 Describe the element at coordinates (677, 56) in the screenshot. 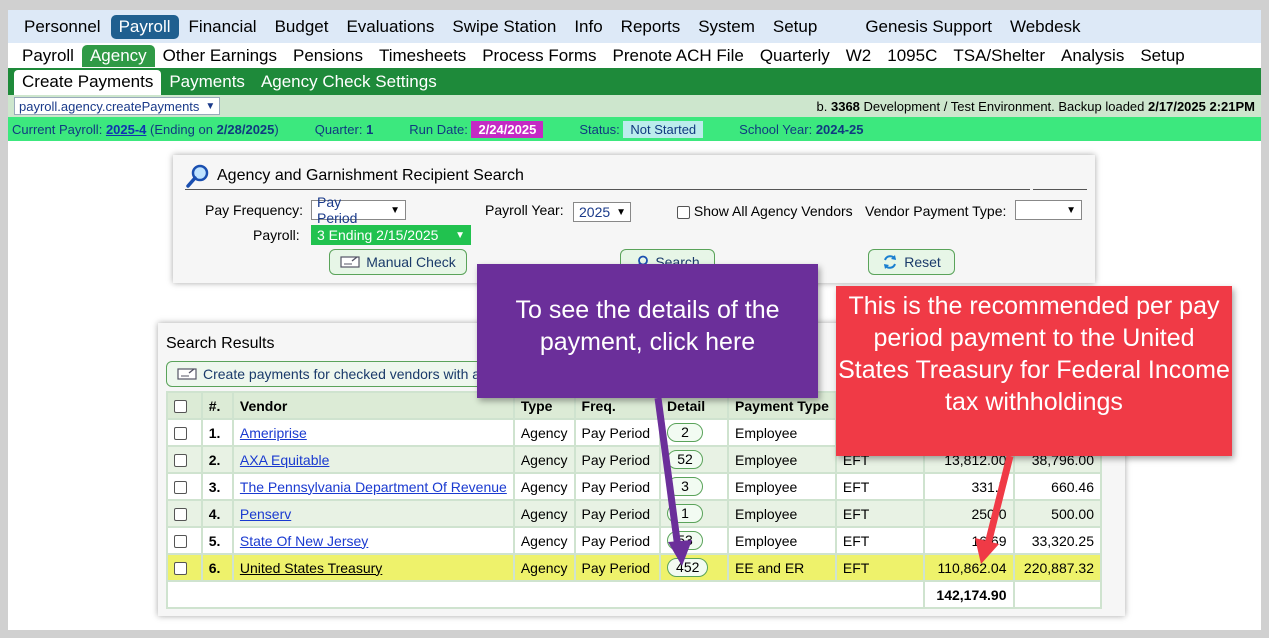

I see `subnav-prenote-ach: Prenote ACH File` at that location.